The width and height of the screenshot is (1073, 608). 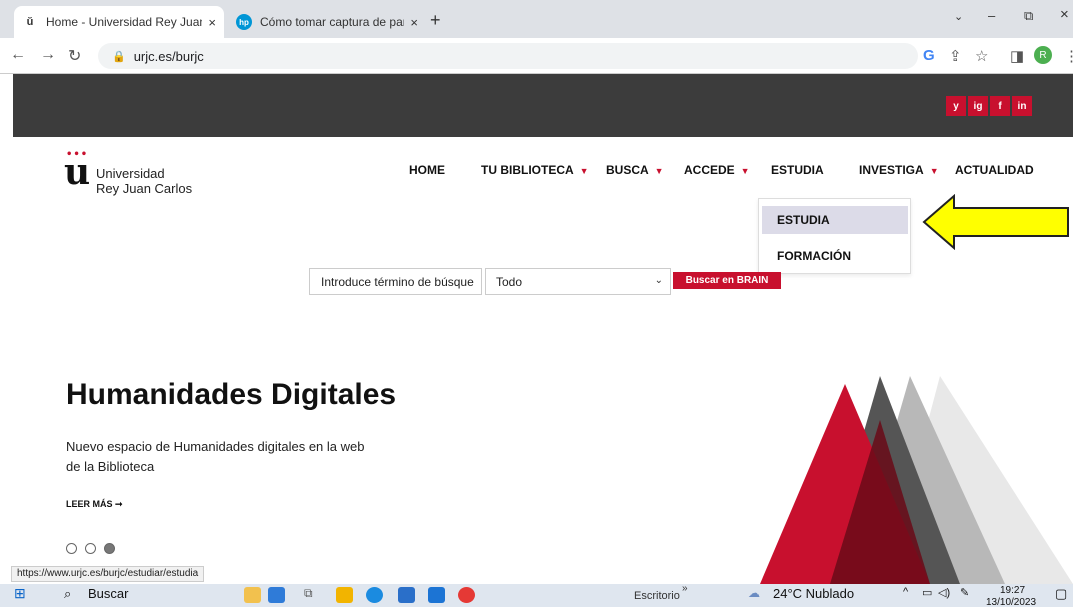 I want to click on read-more-link: LEER MÁS ➞, so click(x=94, y=504).